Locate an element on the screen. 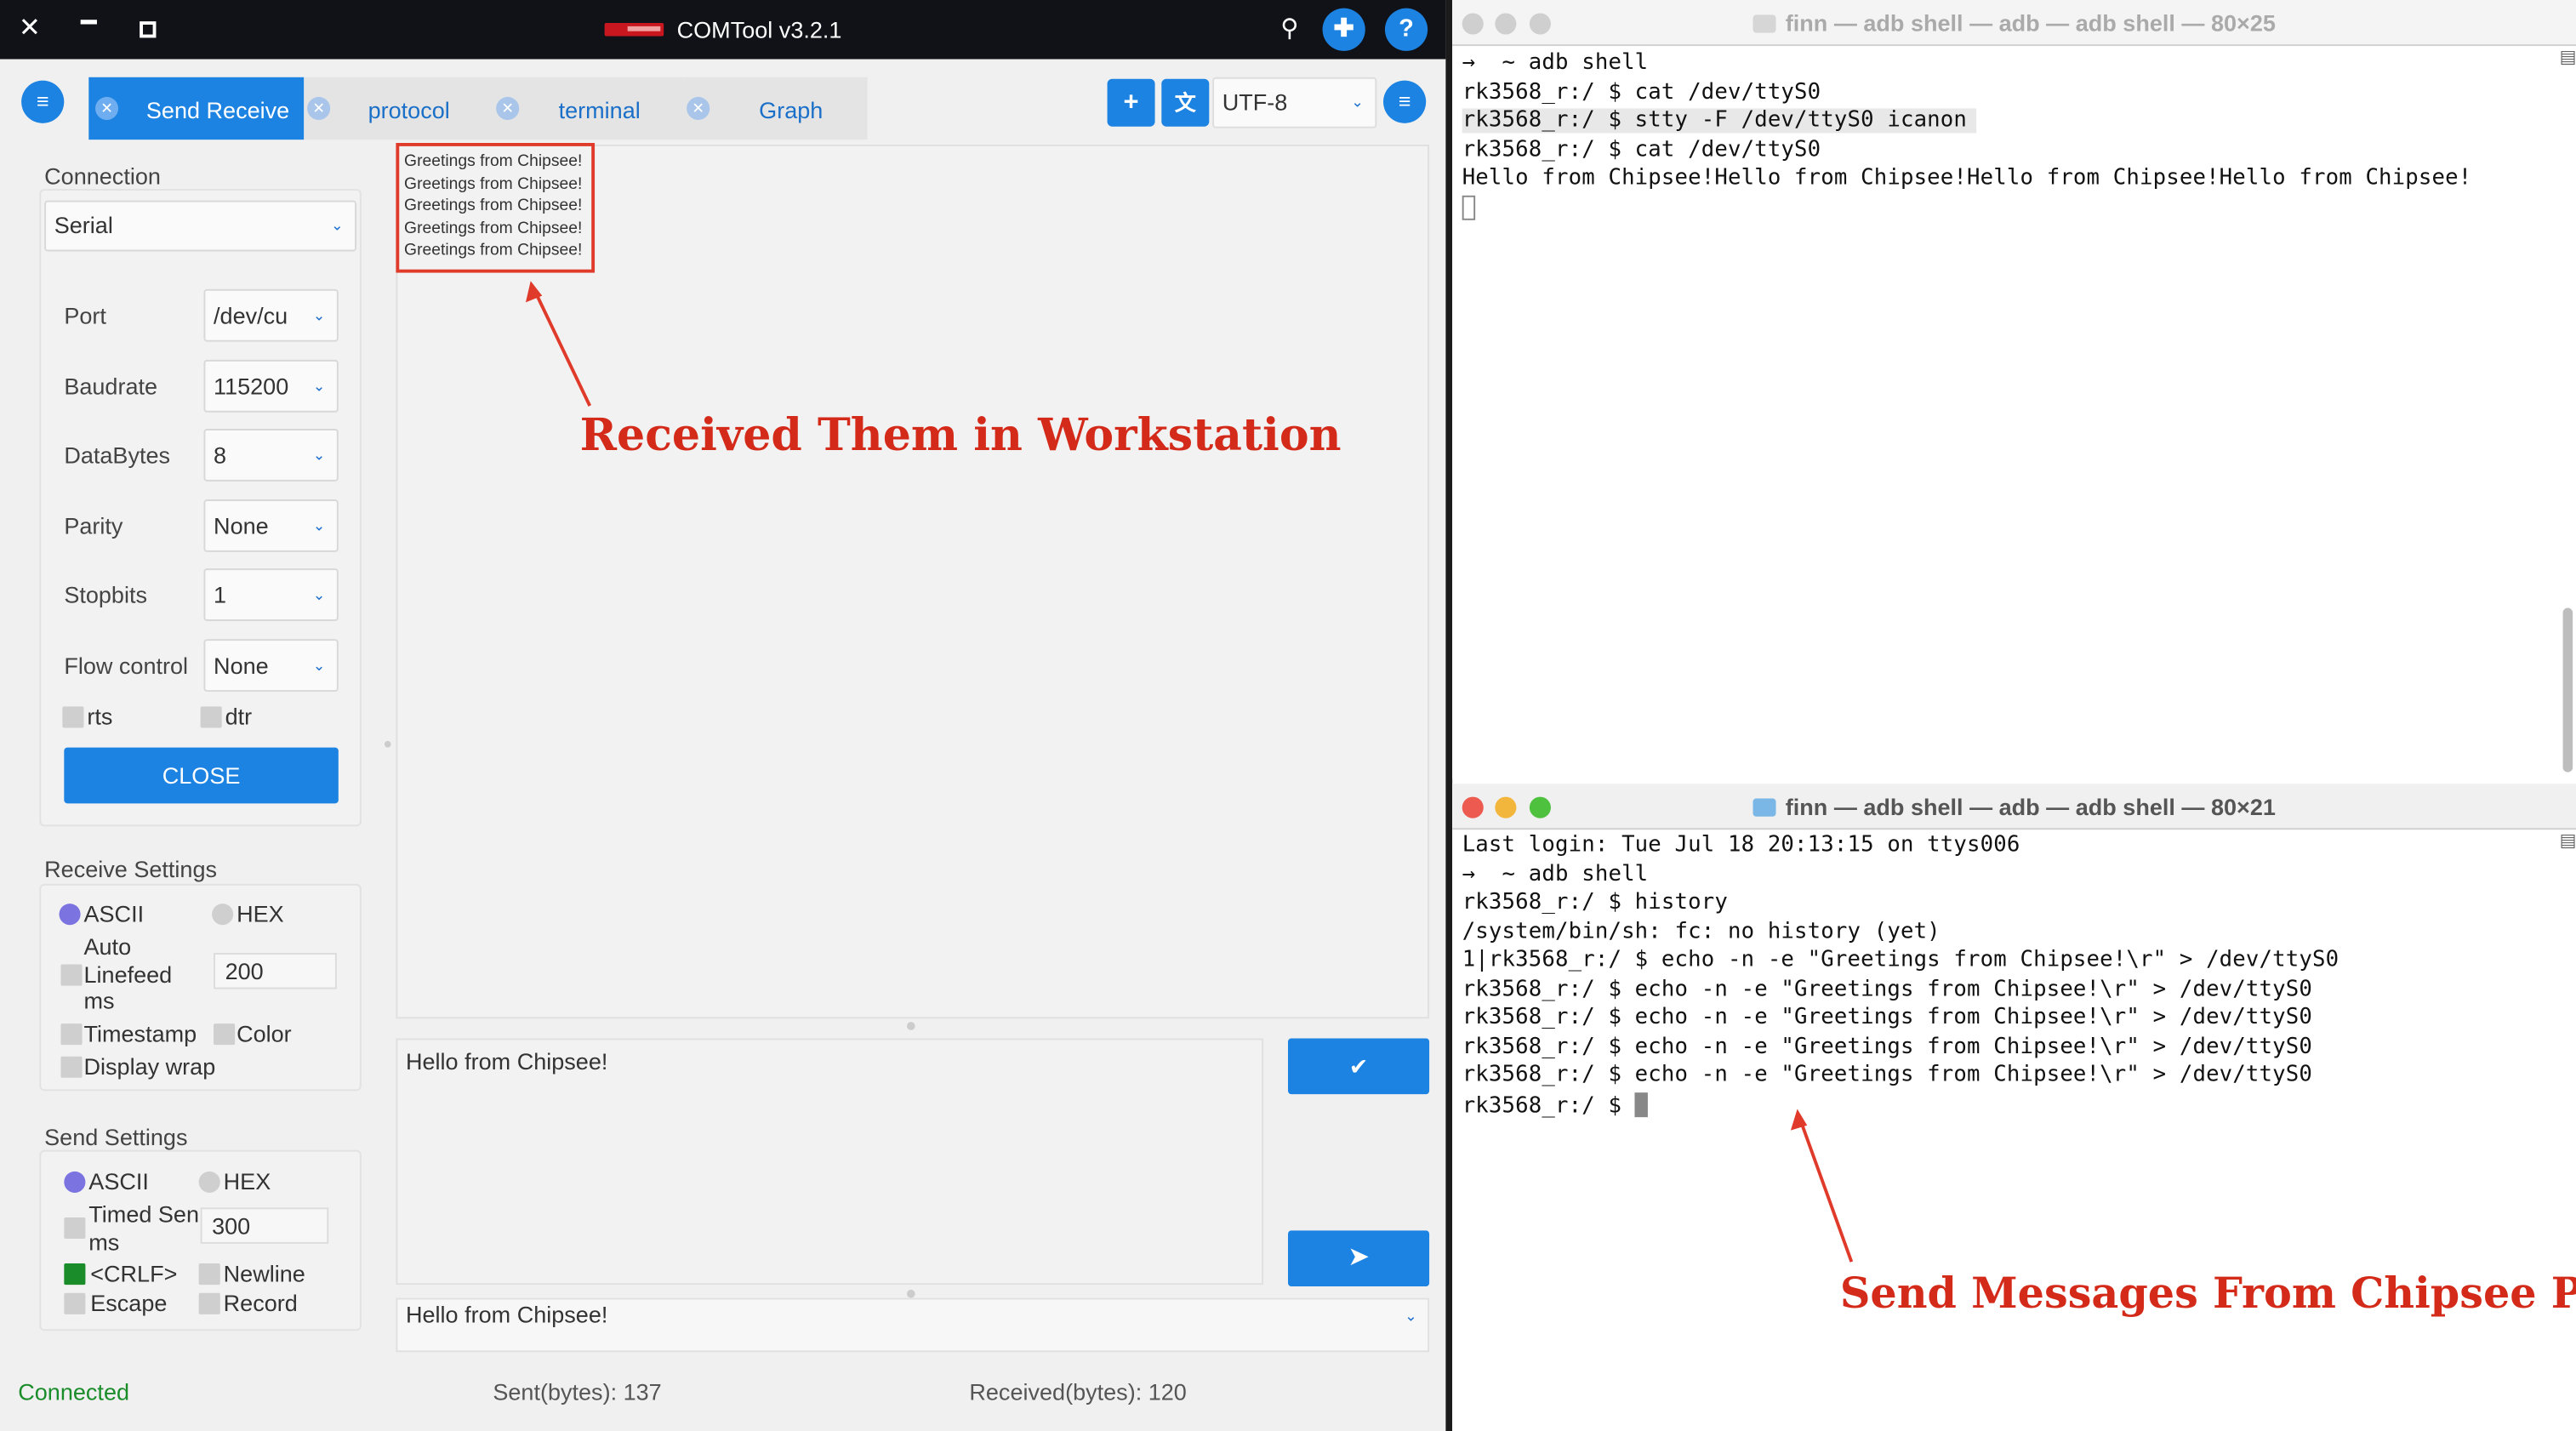  crlf-checkbox is located at coordinates (75, 1274).